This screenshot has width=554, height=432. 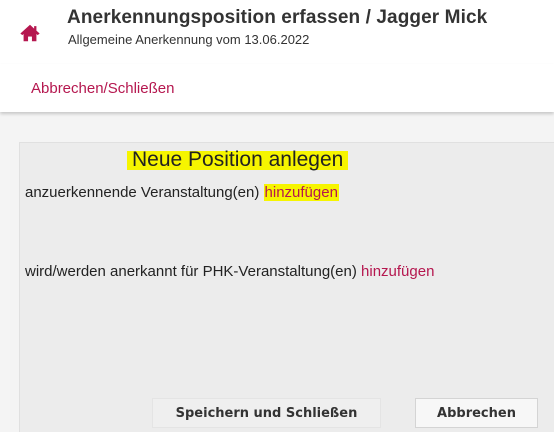 I want to click on add-source-course-link: hinzufügen, so click(x=301, y=192).